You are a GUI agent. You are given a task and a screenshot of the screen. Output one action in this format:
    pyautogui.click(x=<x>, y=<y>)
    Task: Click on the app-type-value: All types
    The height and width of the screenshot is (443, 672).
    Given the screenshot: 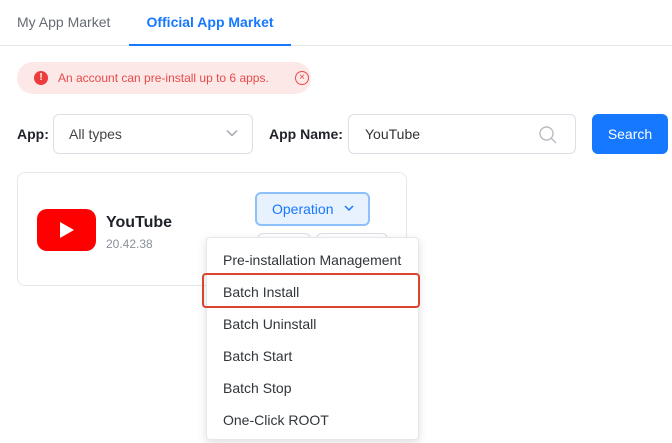 What is the action you would take?
    pyautogui.click(x=95, y=134)
    